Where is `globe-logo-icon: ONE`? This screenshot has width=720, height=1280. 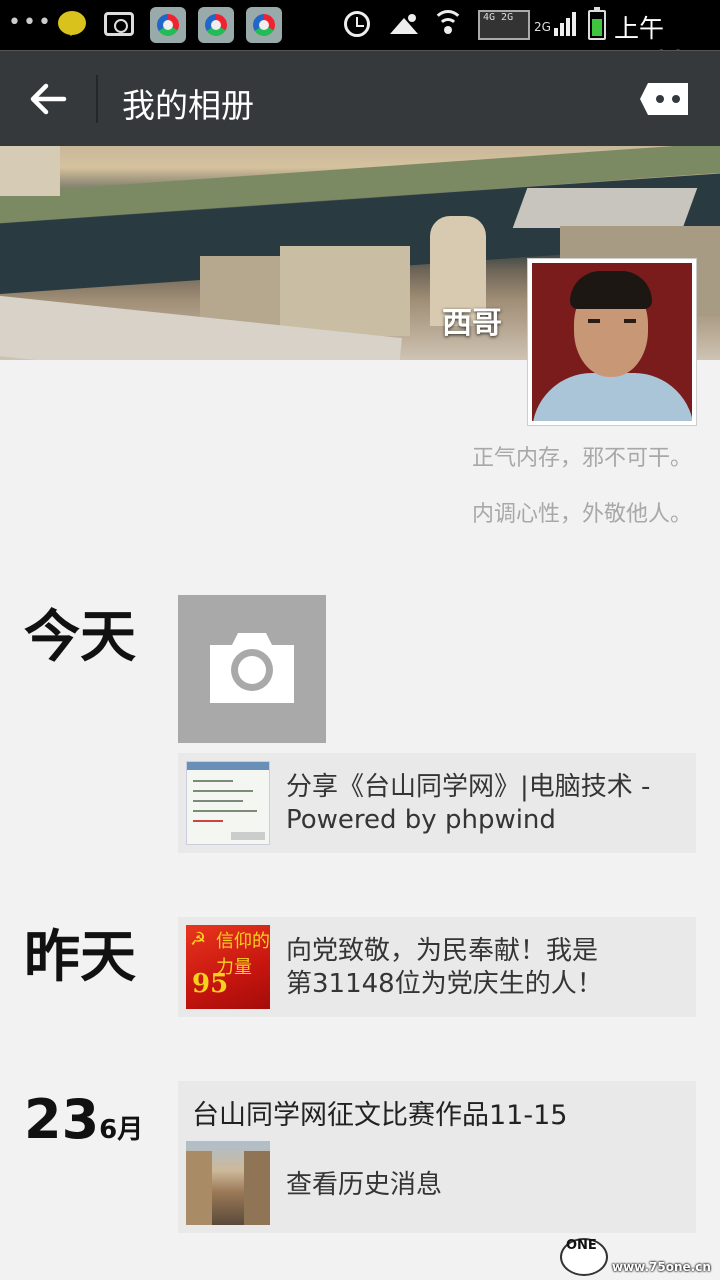 globe-logo-icon: ONE is located at coordinates (584, 1257).